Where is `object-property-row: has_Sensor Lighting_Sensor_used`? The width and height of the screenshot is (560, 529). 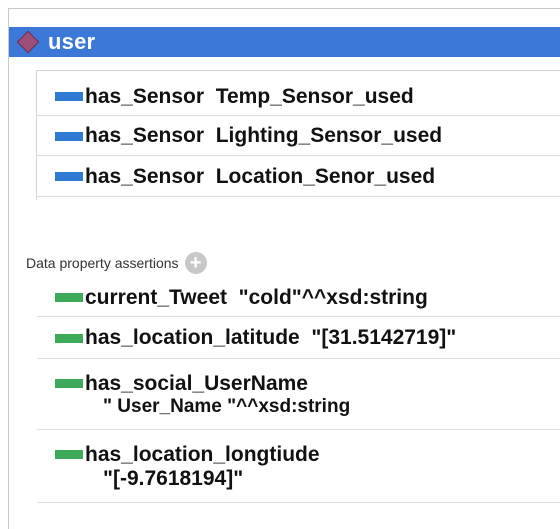
object-property-row: has_Sensor Lighting_Sensor_used is located at coordinates (298, 136).